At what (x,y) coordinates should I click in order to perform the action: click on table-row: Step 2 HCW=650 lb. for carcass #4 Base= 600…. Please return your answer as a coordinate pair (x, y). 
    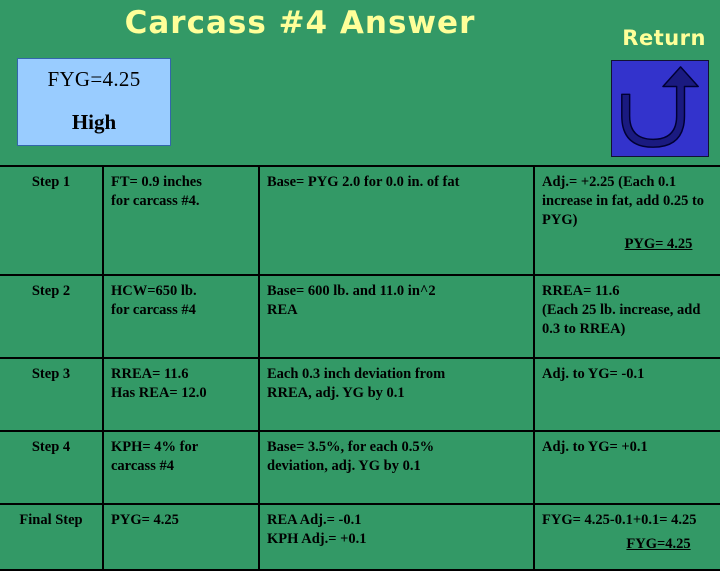
    Looking at the image, I should click on (360, 316).